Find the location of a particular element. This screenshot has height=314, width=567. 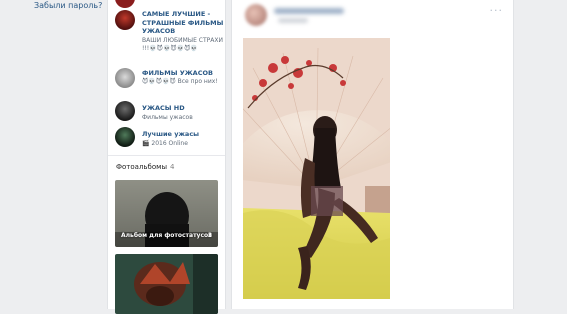

group-item-cut is located at coordinates (169, 4).